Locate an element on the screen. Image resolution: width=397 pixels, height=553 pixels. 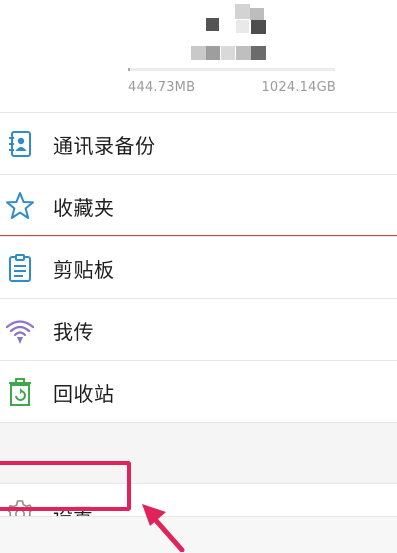
menu-item-label: 收藏夹 is located at coordinates (84, 208).